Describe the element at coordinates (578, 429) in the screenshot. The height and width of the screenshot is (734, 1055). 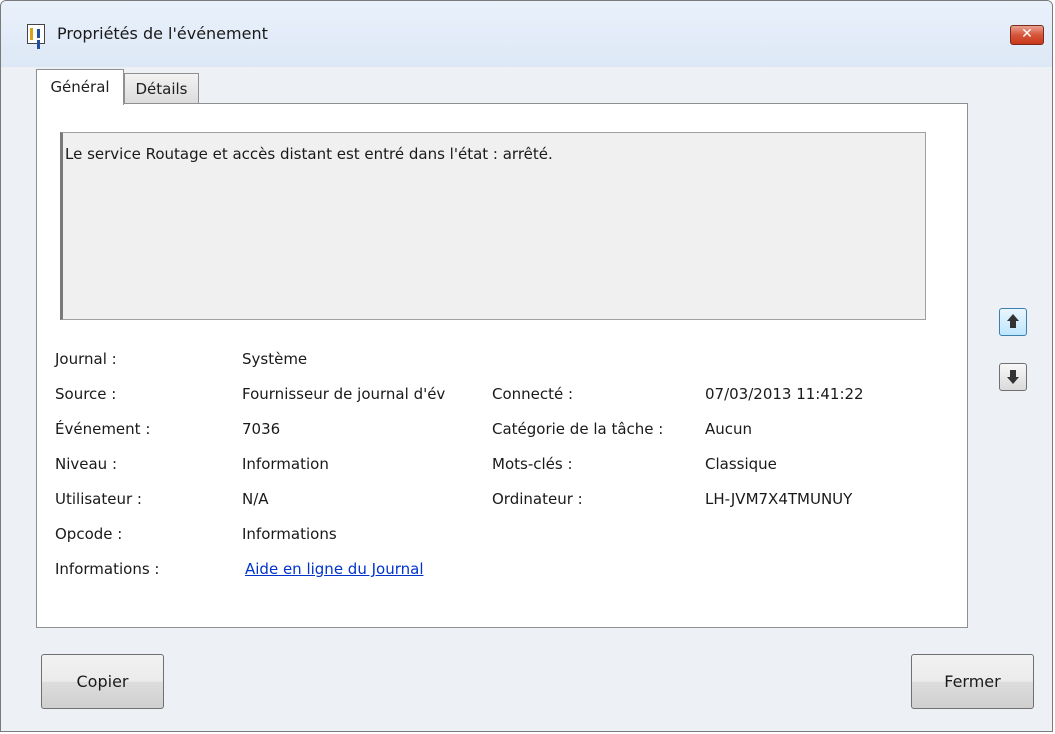
I see `label-task-category: Catégorie de la tâche :` at that location.